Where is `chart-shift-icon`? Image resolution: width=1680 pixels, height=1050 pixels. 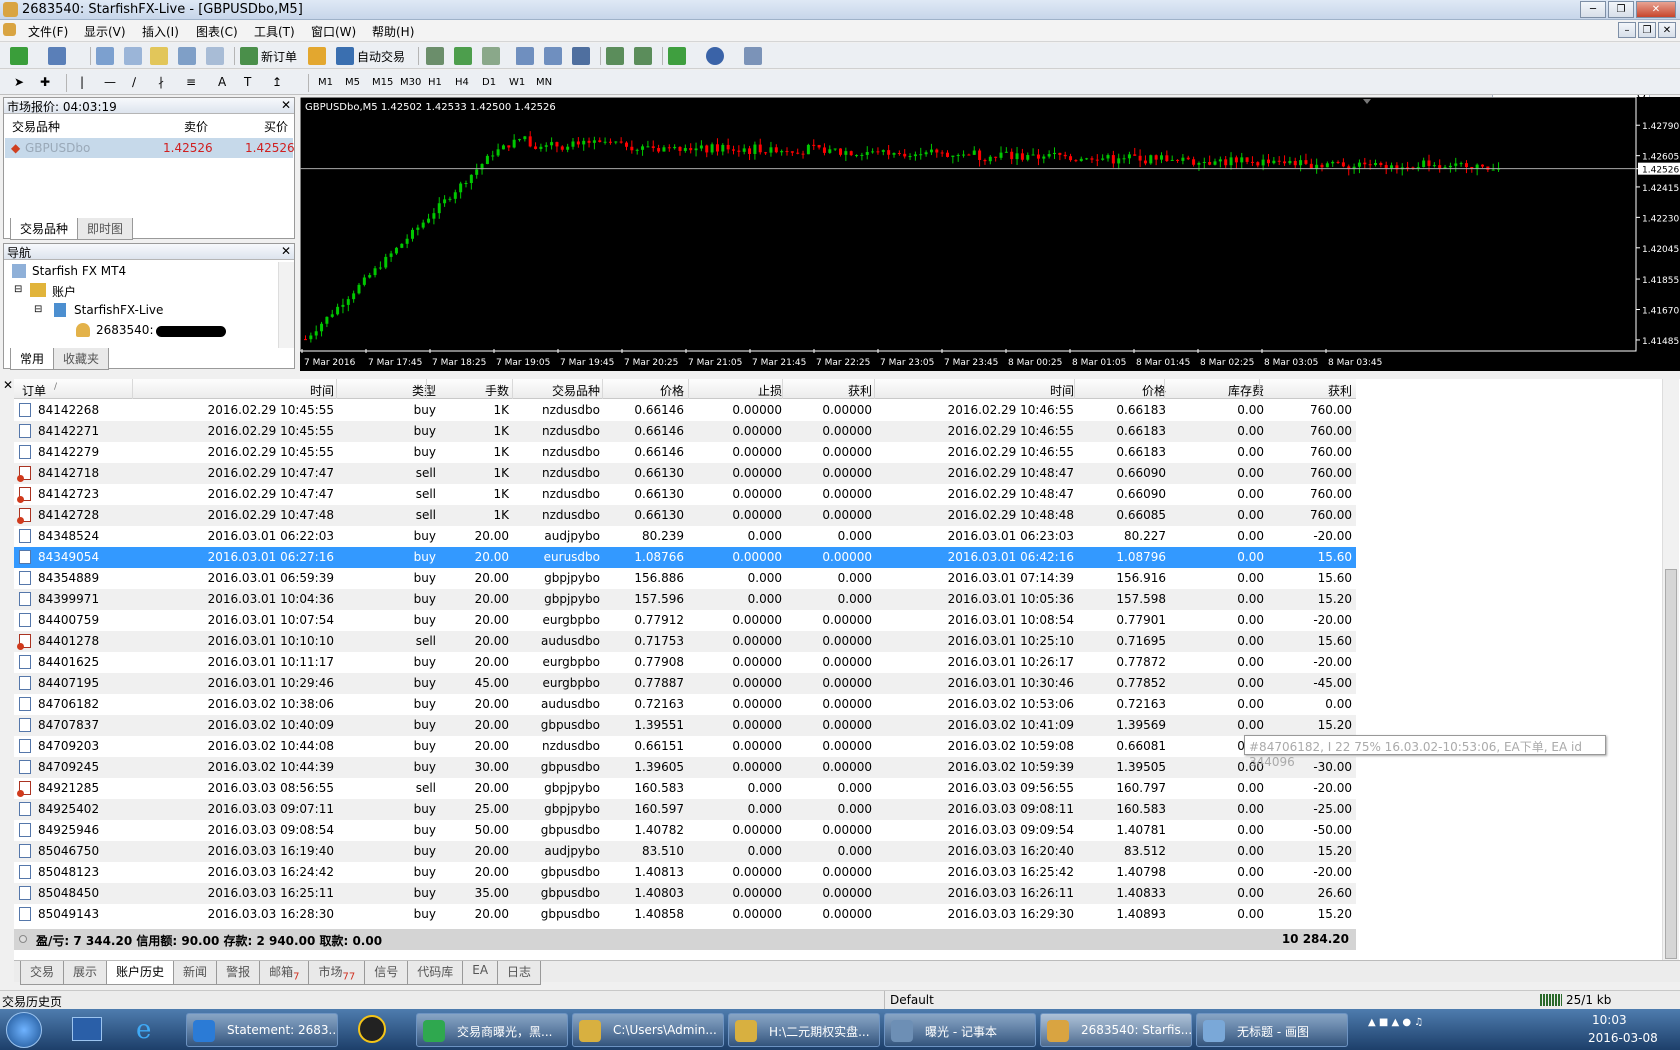
chart-shift-icon is located at coordinates (643, 56).